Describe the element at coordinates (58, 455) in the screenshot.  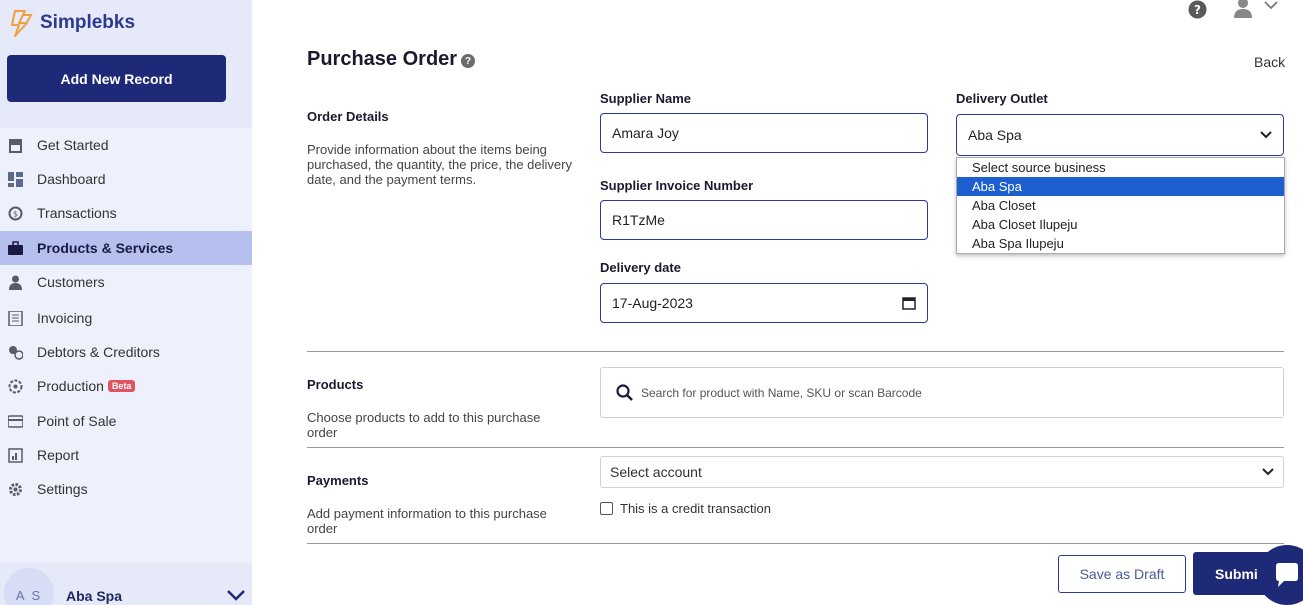
I see `sidebar-item-label: Report` at that location.